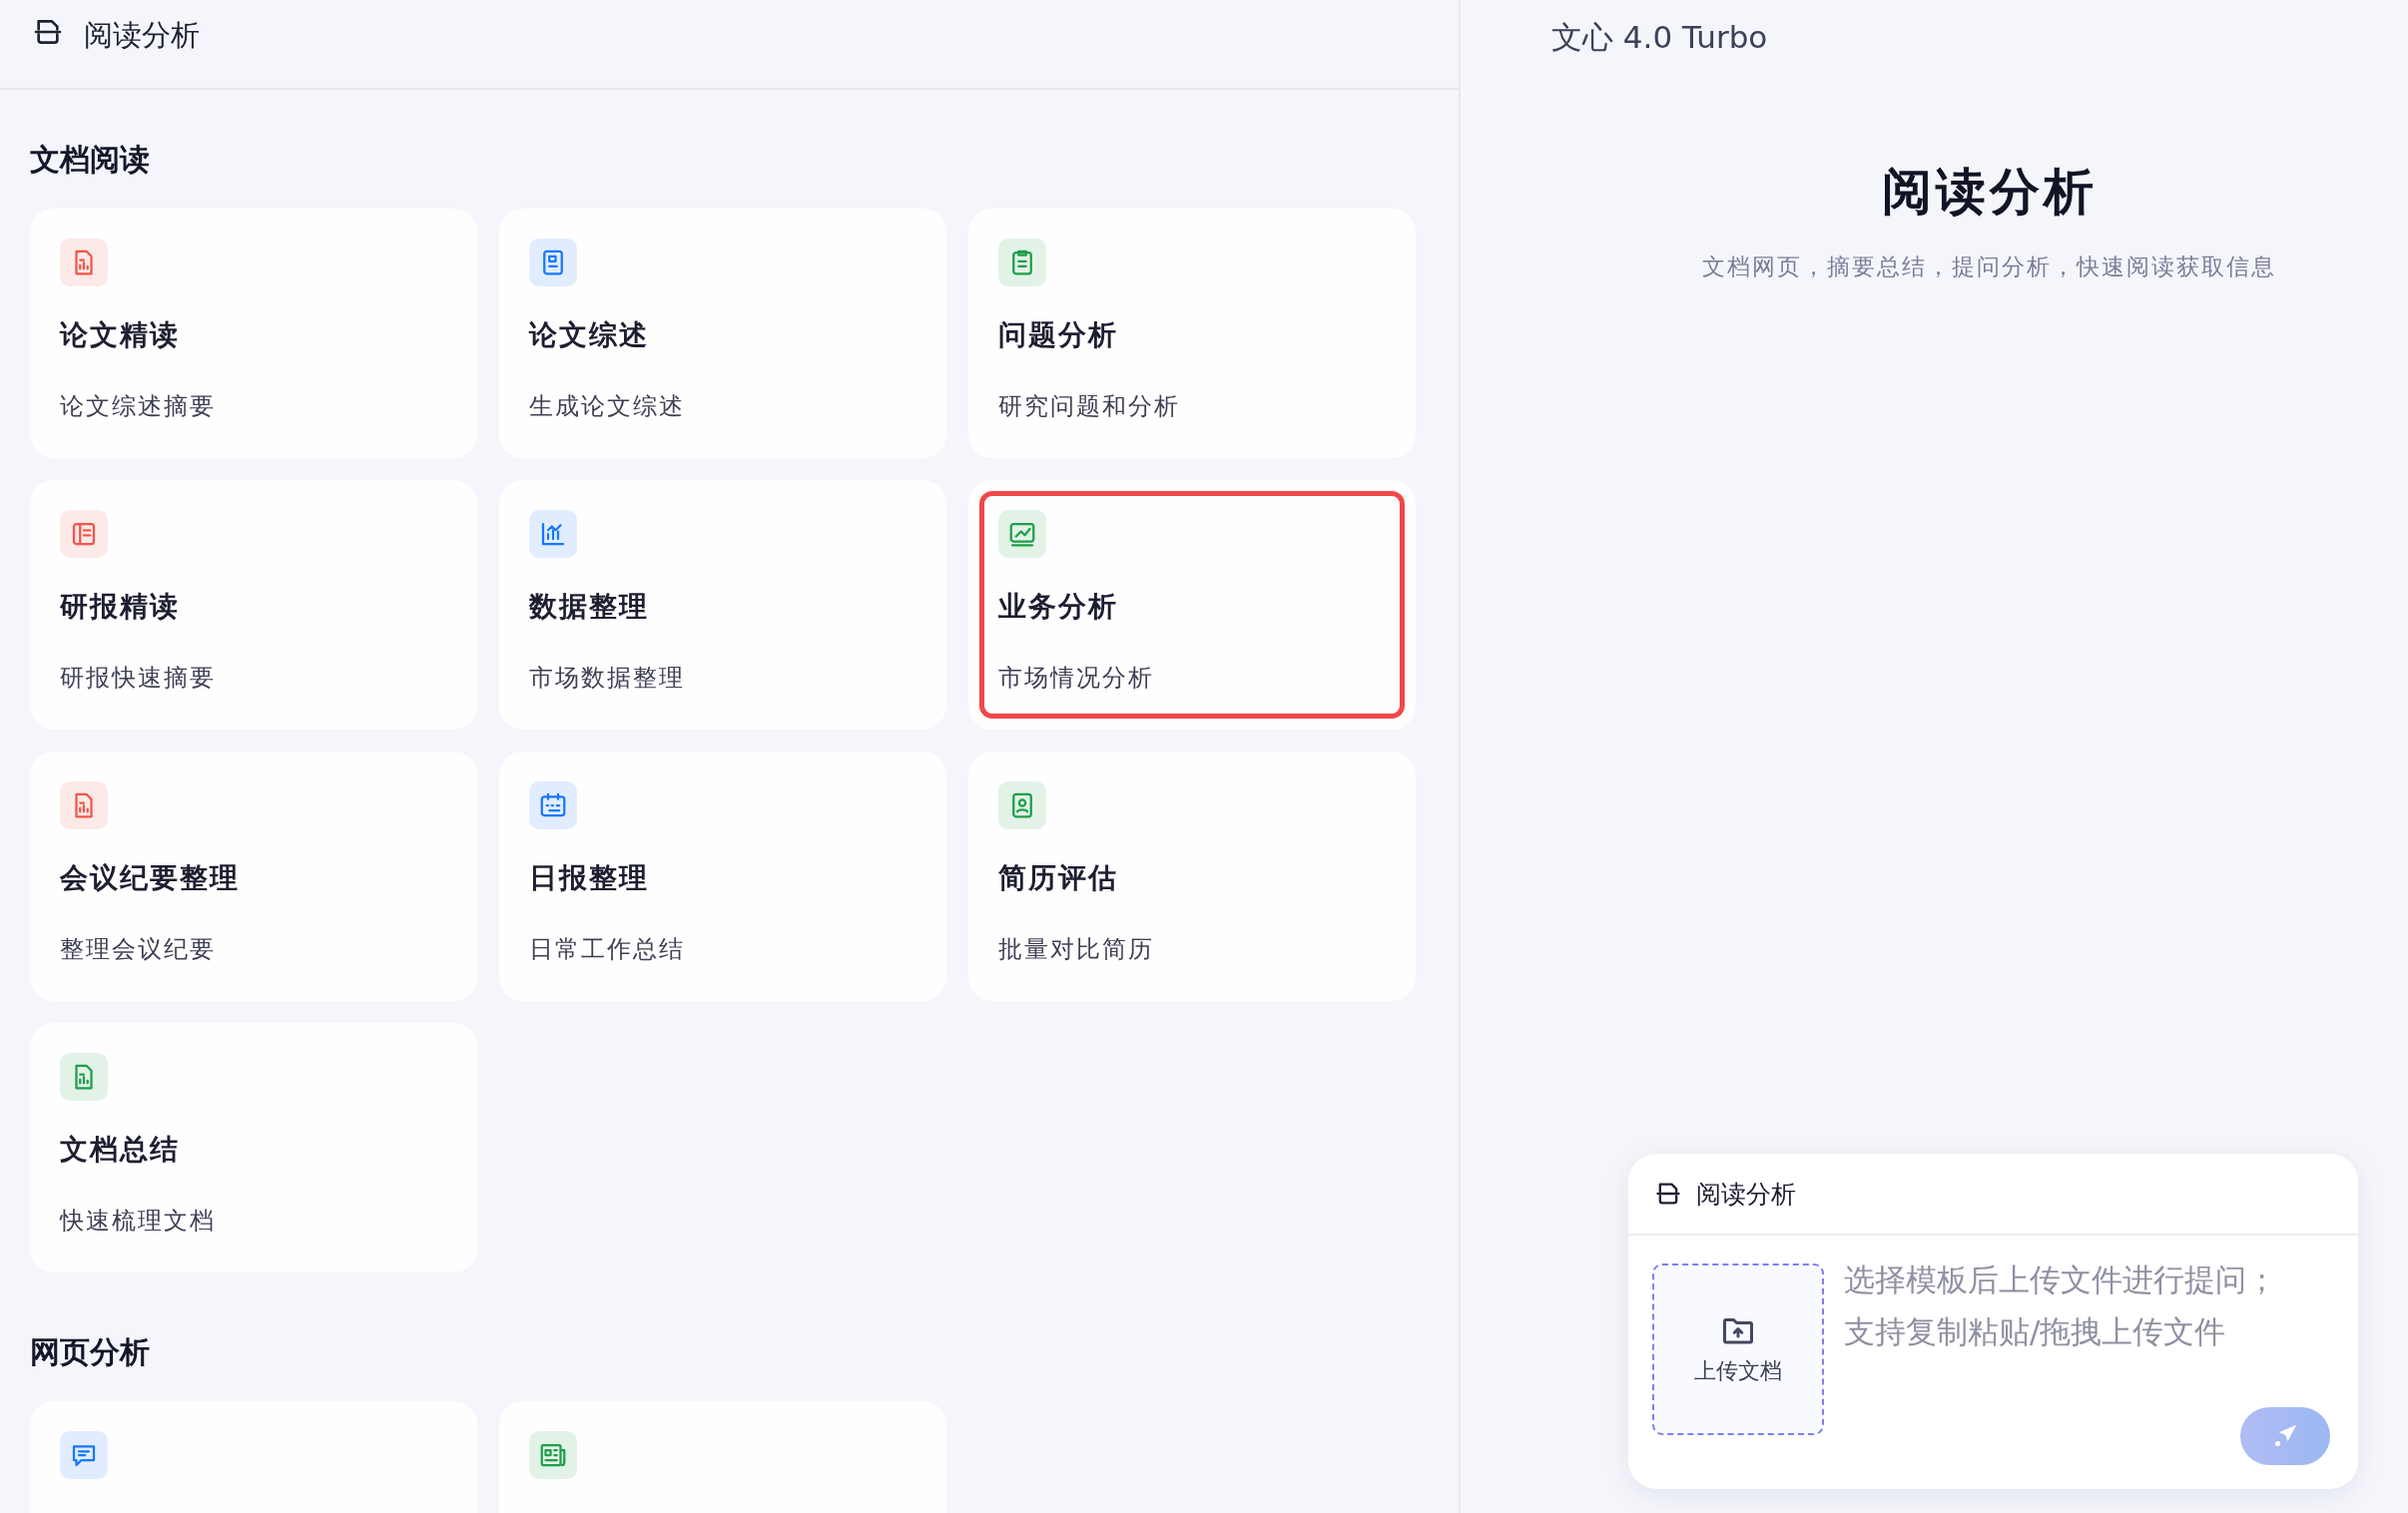 The image size is (2408, 1513). I want to click on card-description: 快速梳理文档, so click(138, 1222).